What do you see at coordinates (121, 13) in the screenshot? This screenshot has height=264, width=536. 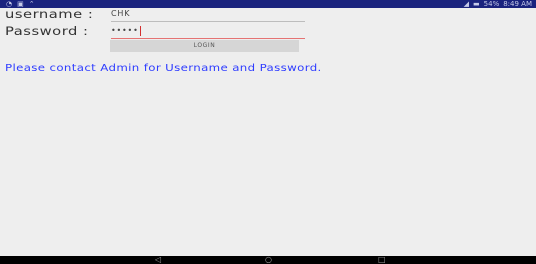 I see `username-value: CHK` at bounding box center [121, 13].